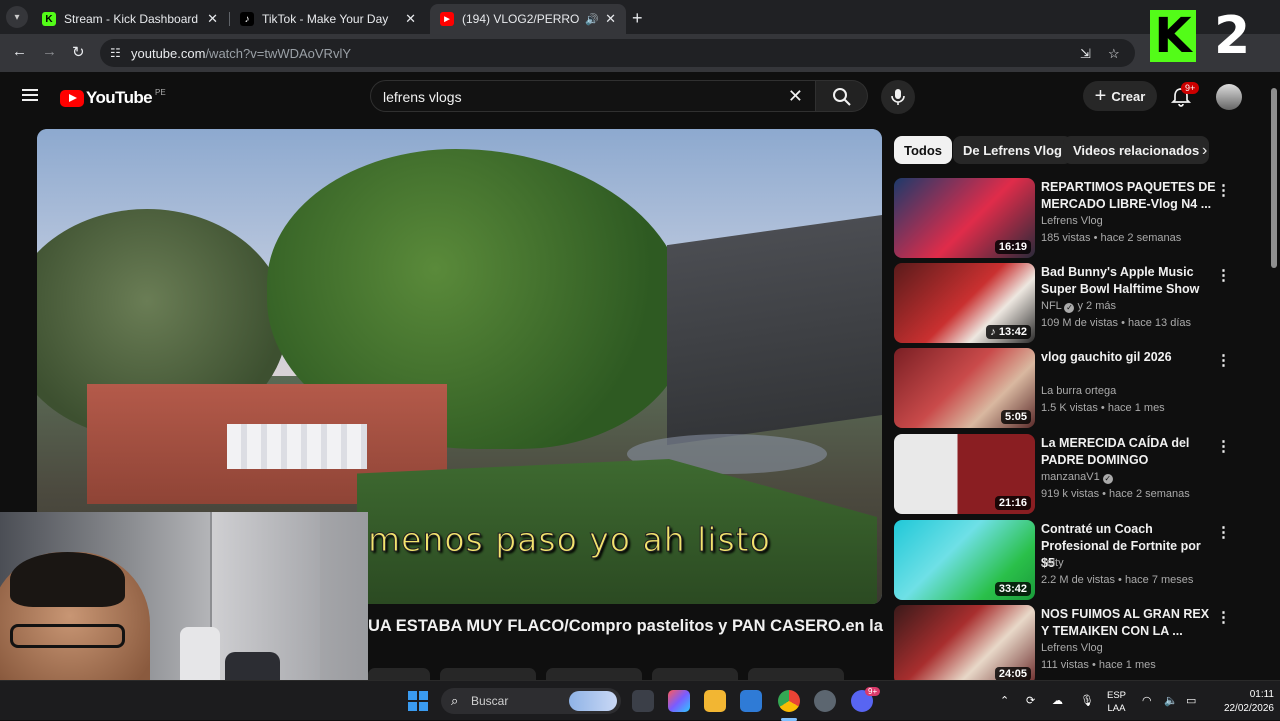 Image resolution: width=1280 pixels, height=721 pixels. I want to click on video-thumbnail: 5:05, so click(964, 388).